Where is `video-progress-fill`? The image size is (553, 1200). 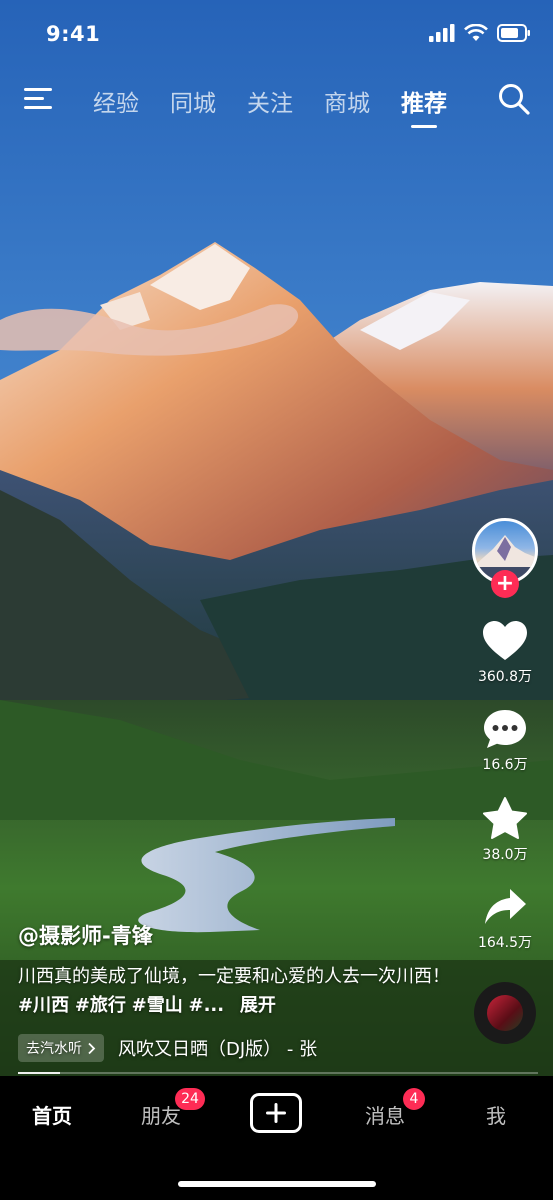 video-progress-fill is located at coordinates (39, 1073).